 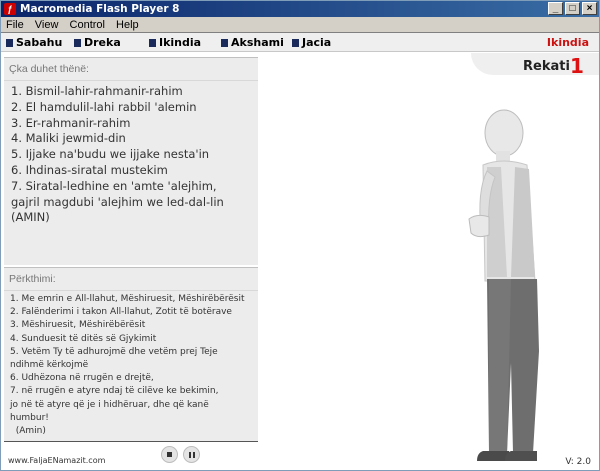 I want to click on list-item: 6. Udhëzona në rrugën e drejtë,, so click(x=82, y=378).